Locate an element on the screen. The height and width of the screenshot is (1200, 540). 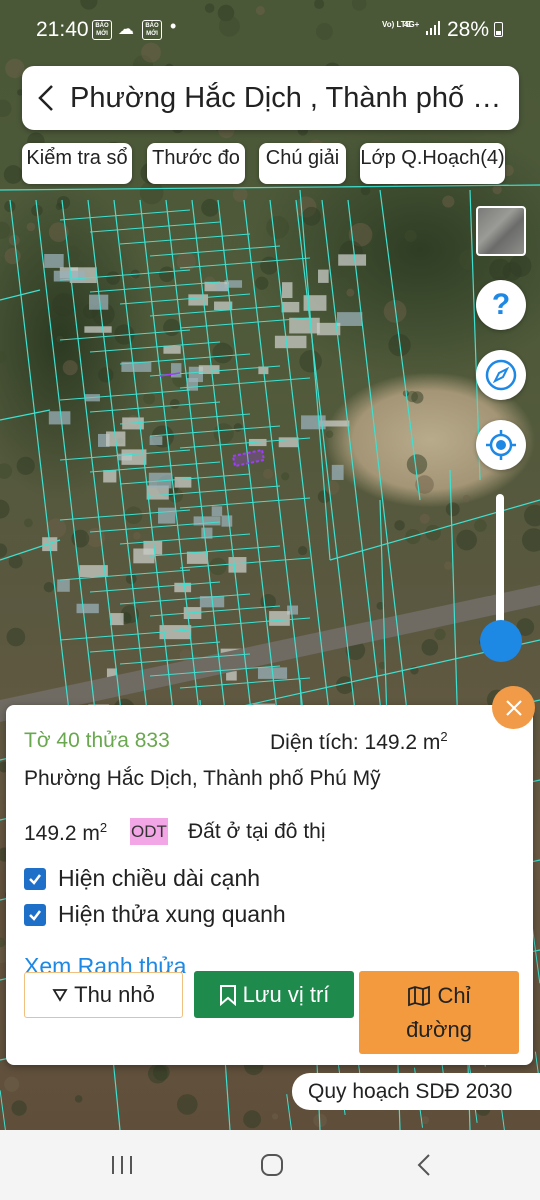
back-chevron-icon is located at coordinates (423, 1165).